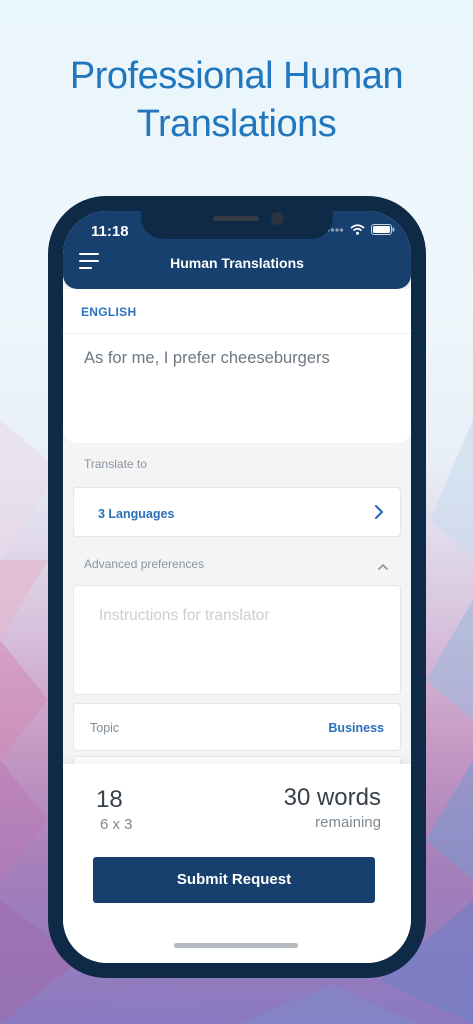  Describe the element at coordinates (356, 728) in the screenshot. I see `topic-value: Business` at that location.